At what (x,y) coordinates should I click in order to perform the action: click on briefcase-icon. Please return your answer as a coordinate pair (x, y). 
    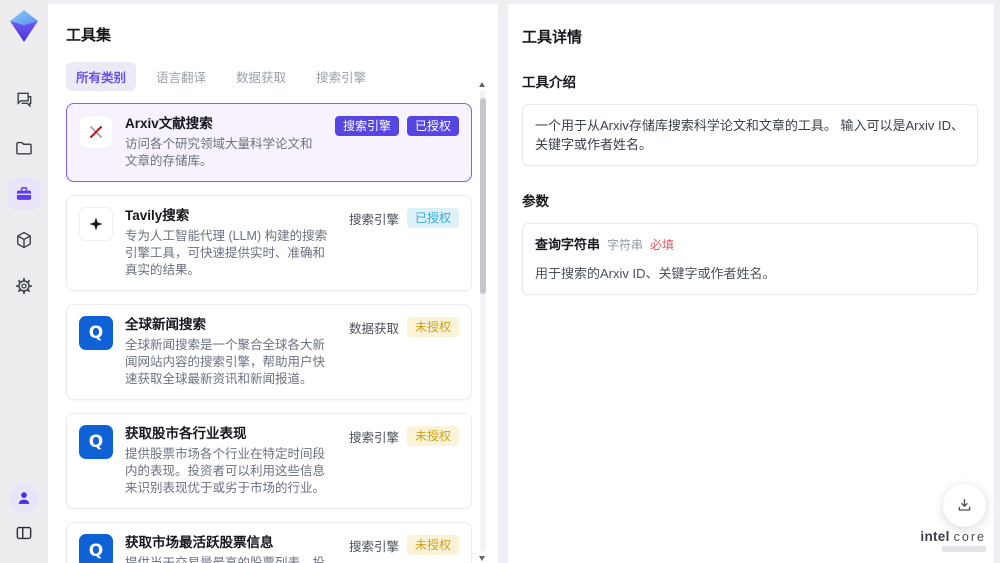
    Looking at the image, I should click on (24, 193).